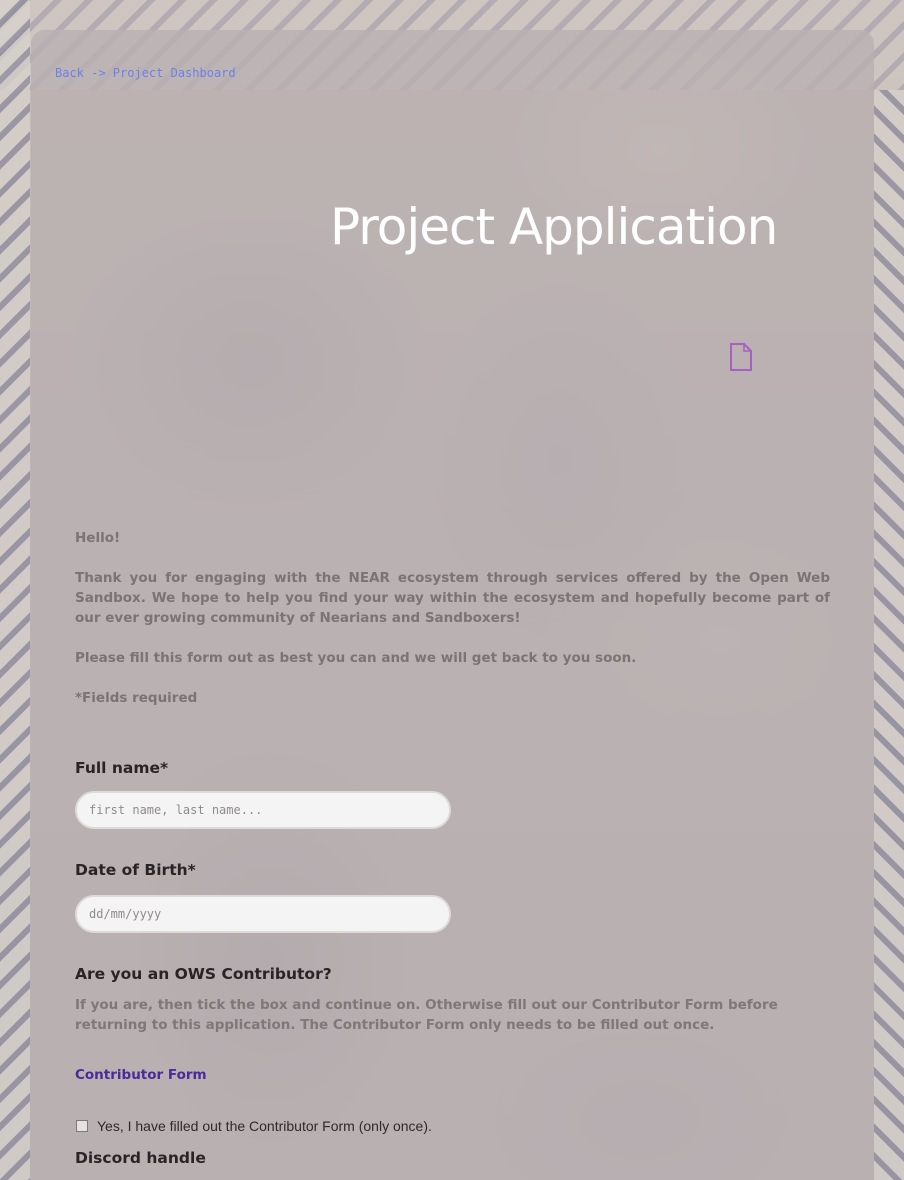 The width and height of the screenshot is (904, 1180). Describe the element at coordinates (140, 1158) in the screenshot. I see `discord-handle-label: Discord handle` at that location.